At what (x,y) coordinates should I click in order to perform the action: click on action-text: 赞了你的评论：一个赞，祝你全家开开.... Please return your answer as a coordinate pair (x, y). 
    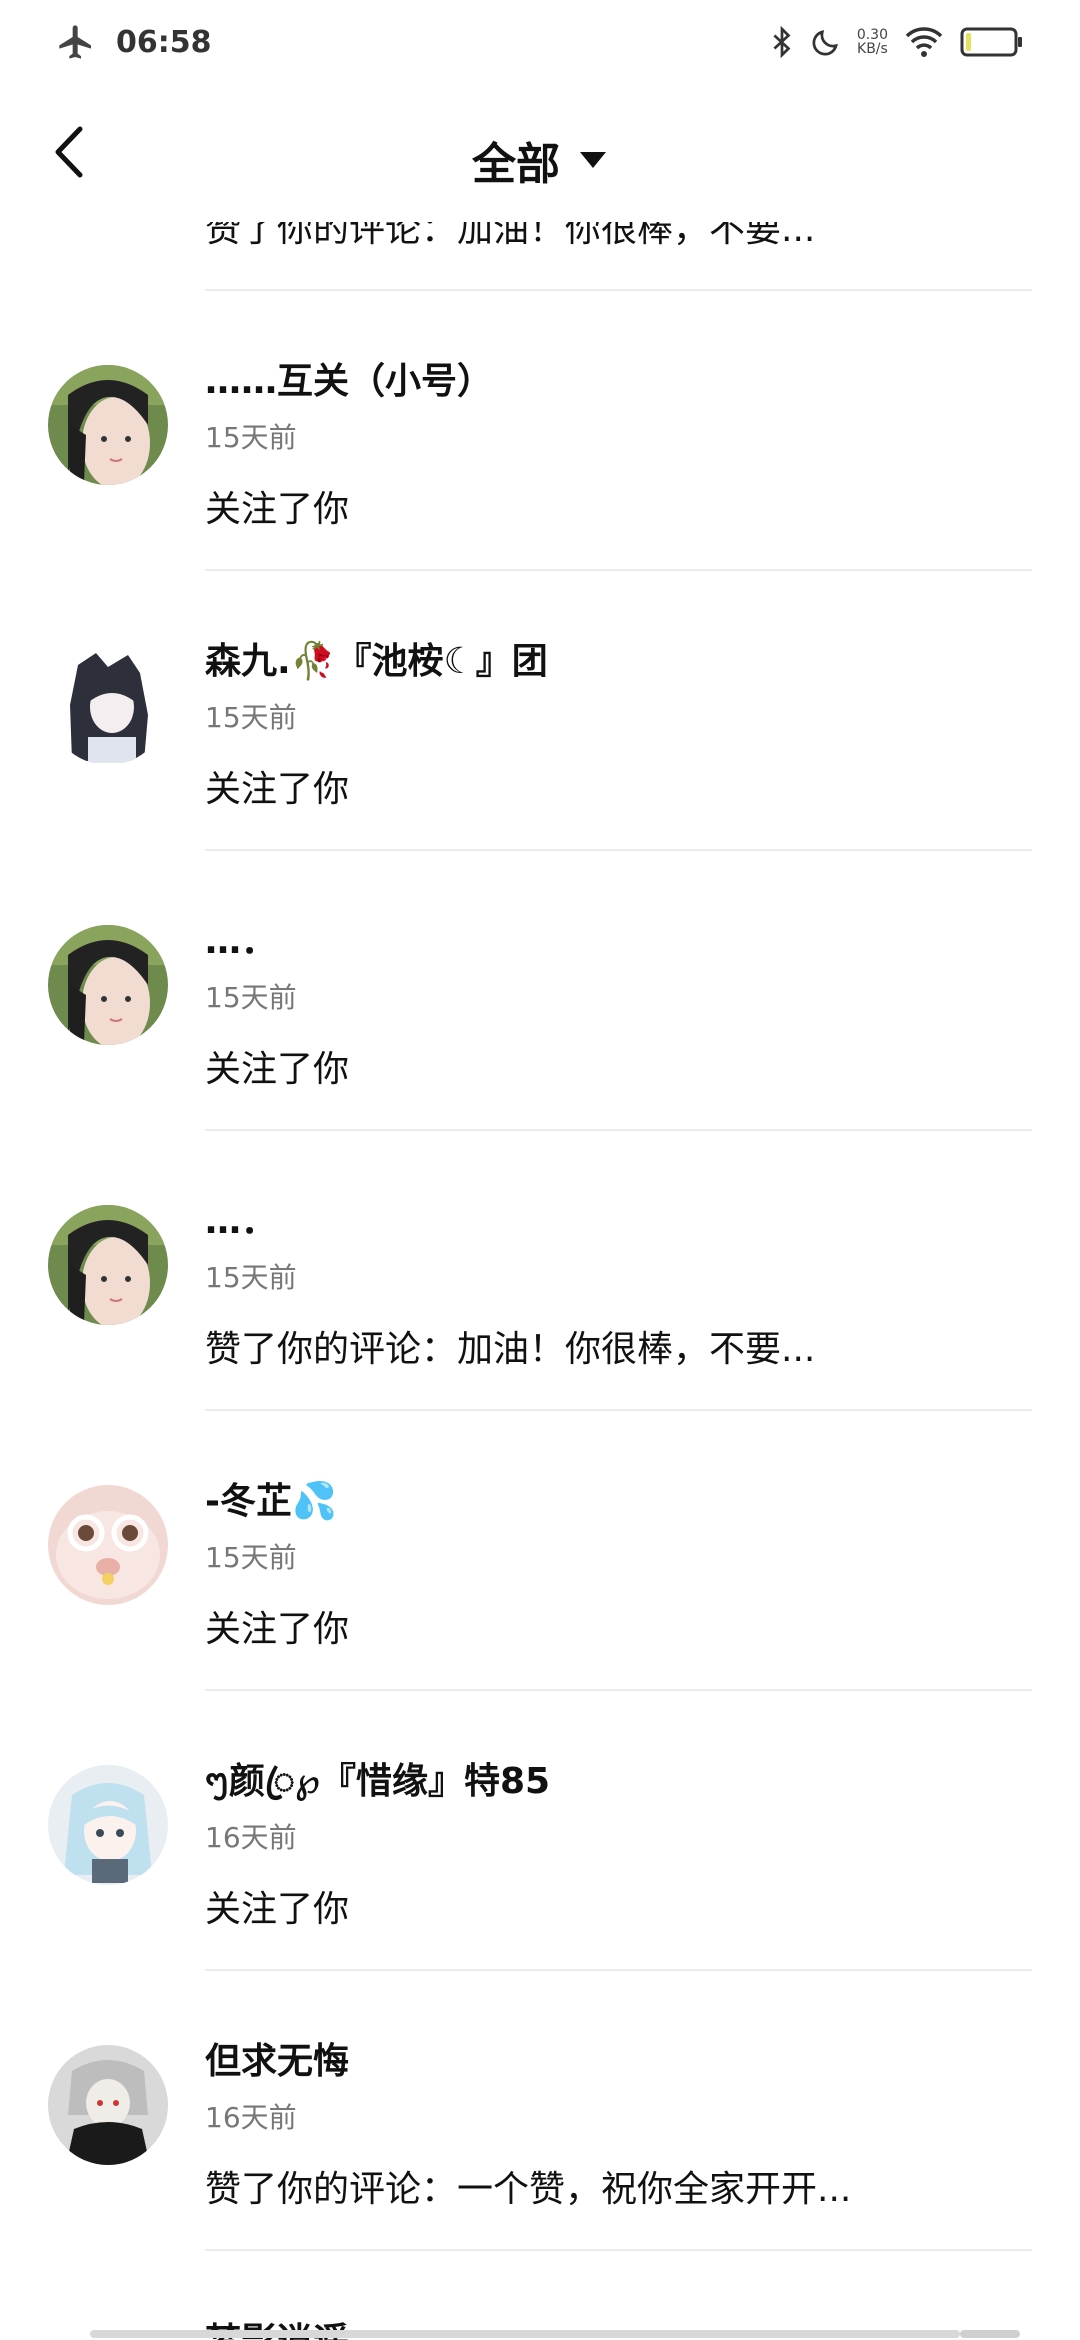
    Looking at the image, I should click on (528, 2189).